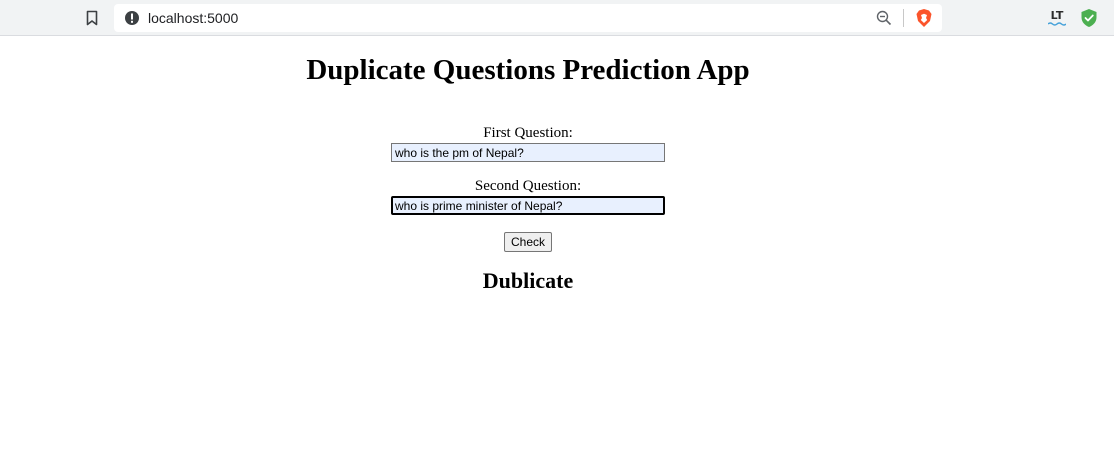 This screenshot has width=1114, height=456. I want to click on languagetool-label: LT, so click(1057, 15).